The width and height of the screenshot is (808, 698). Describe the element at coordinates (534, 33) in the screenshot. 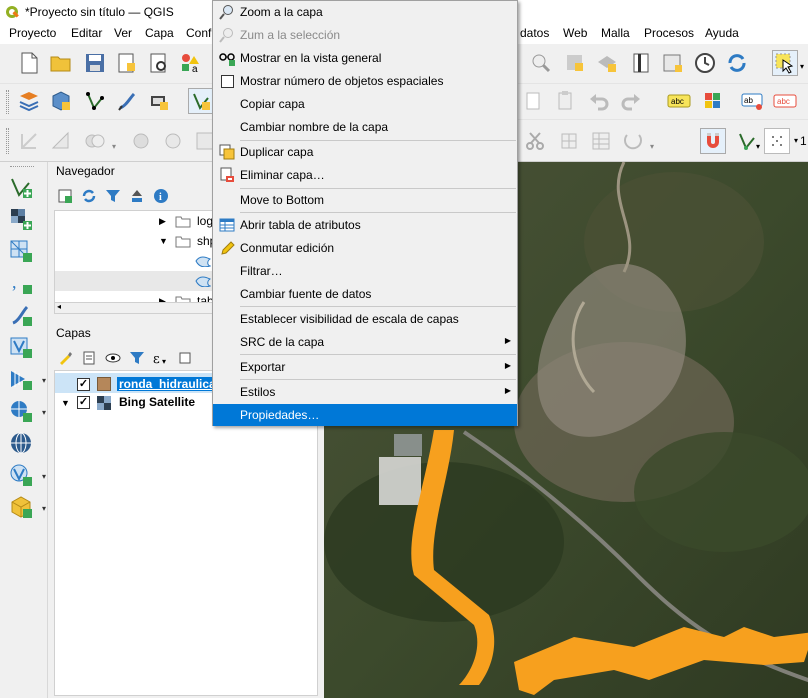

I see `menu-datos: datos` at that location.